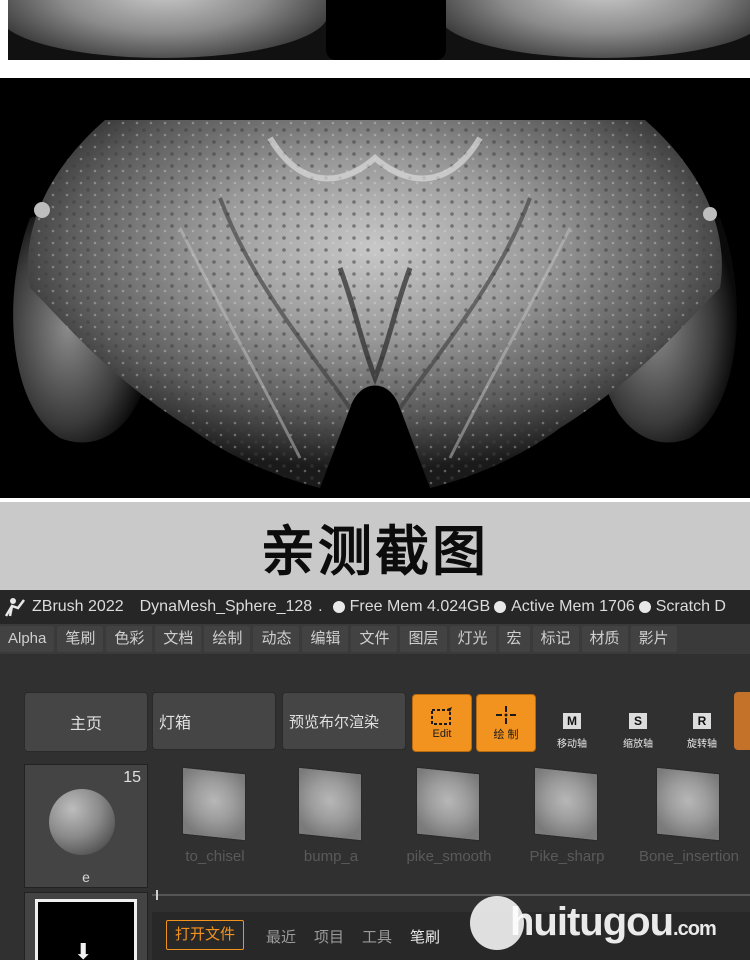  What do you see at coordinates (425, 936) in the screenshot?
I see `tab-brush: 笔刷` at bounding box center [425, 936].